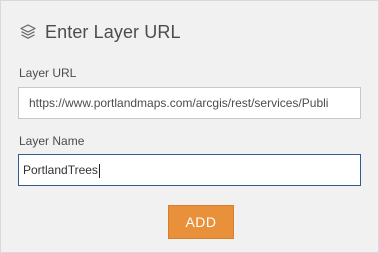  What do you see at coordinates (48, 73) in the screenshot?
I see `layer-url-label: Layer URL` at bounding box center [48, 73].